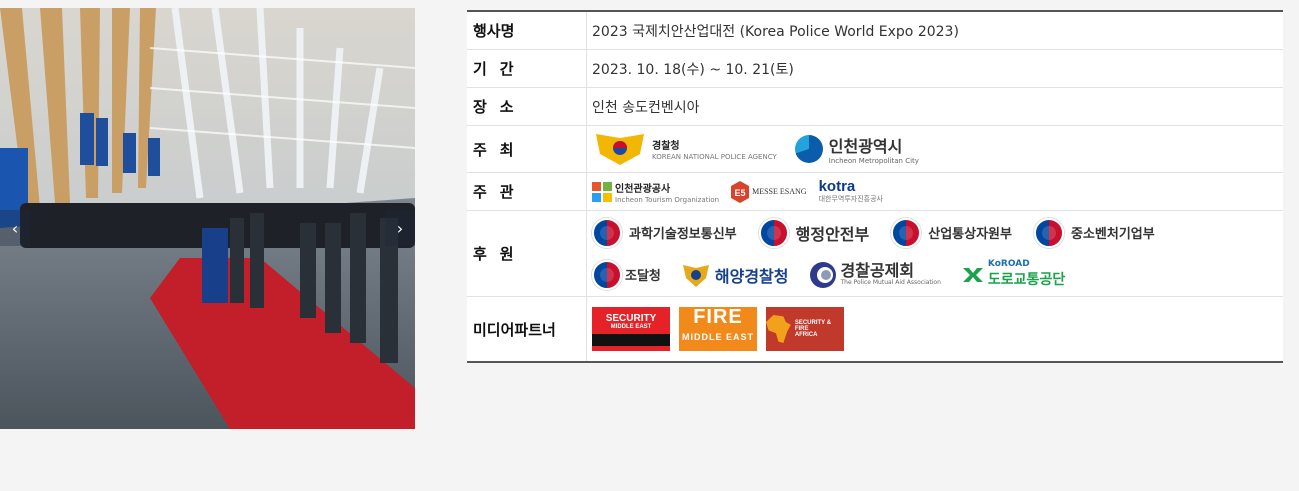  I want to click on chevron-left-icon: ‹, so click(15, 228).